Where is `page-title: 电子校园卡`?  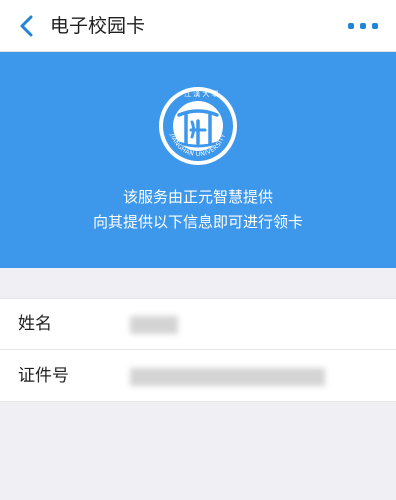
page-title: 电子校园卡 is located at coordinates (98, 26).